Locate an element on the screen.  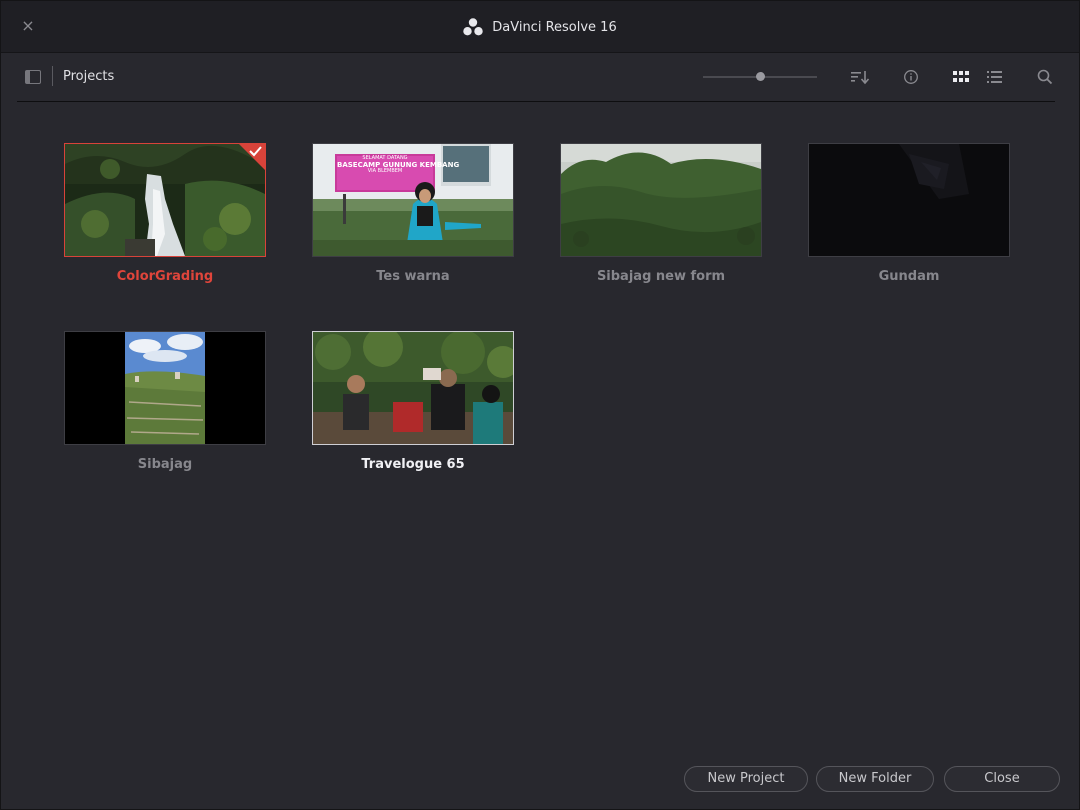
toolbar-divider is located at coordinates (52, 76).